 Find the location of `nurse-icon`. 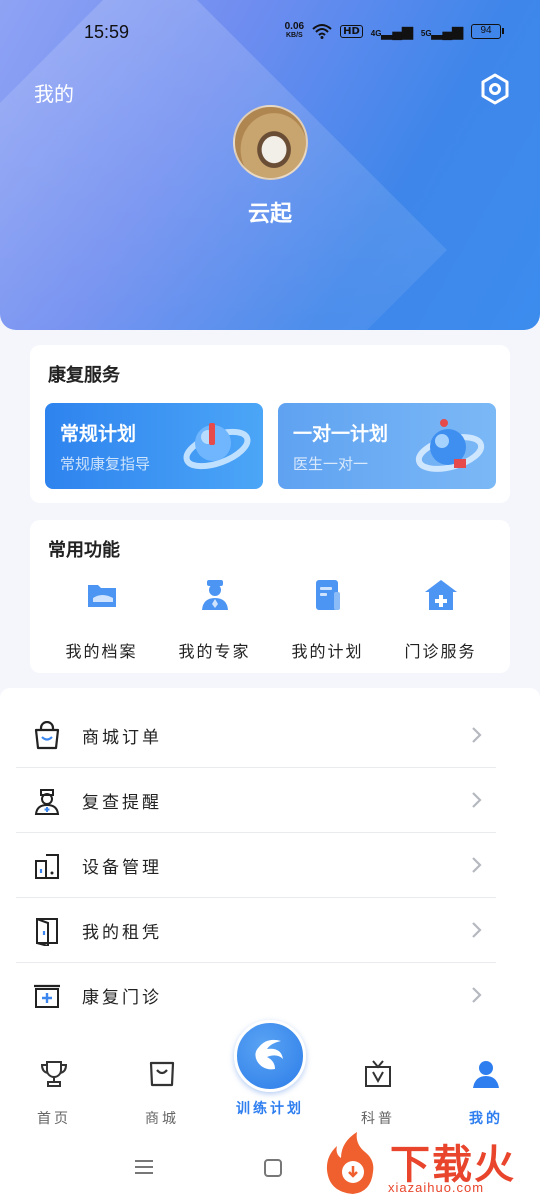

nurse-icon is located at coordinates (47, 802).